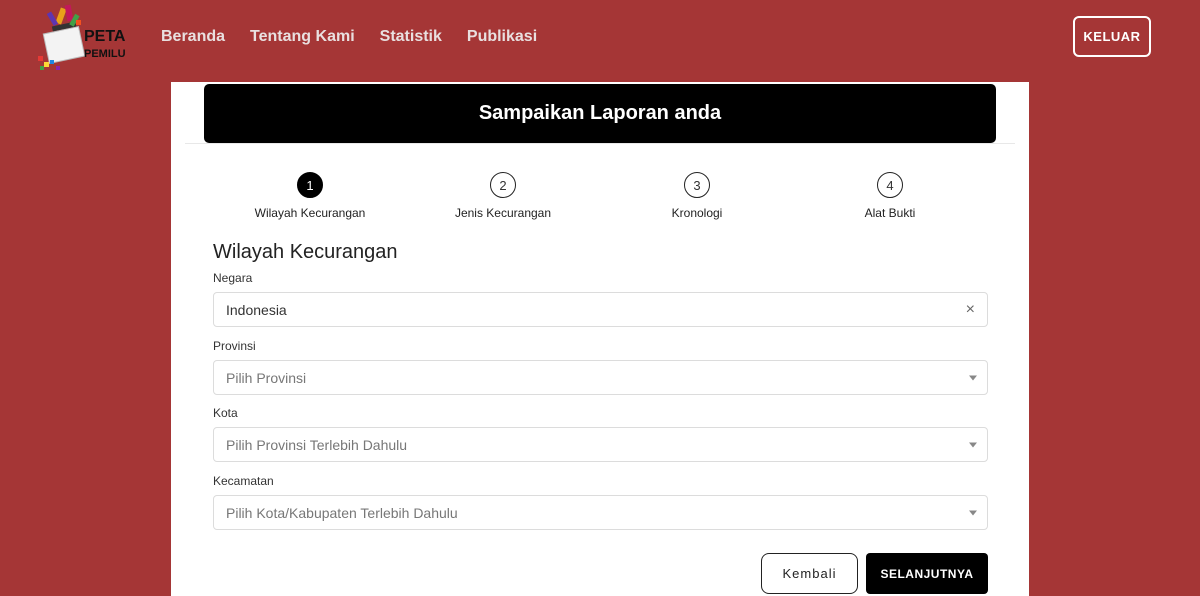  What do you see at coordinates (302, 37) in the screenshot?
I see `nav-item-tentang-kami: Tentang Kami` at bounding box center [302, 37].